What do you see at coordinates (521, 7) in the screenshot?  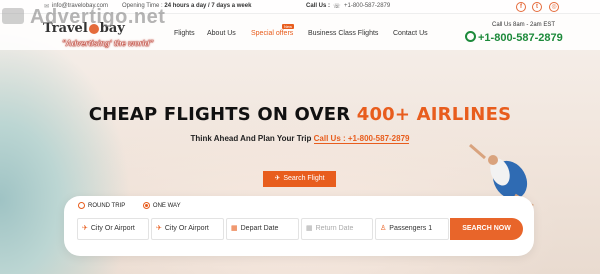 I see `facebook-icon: f` at bounding box center [521, 7].